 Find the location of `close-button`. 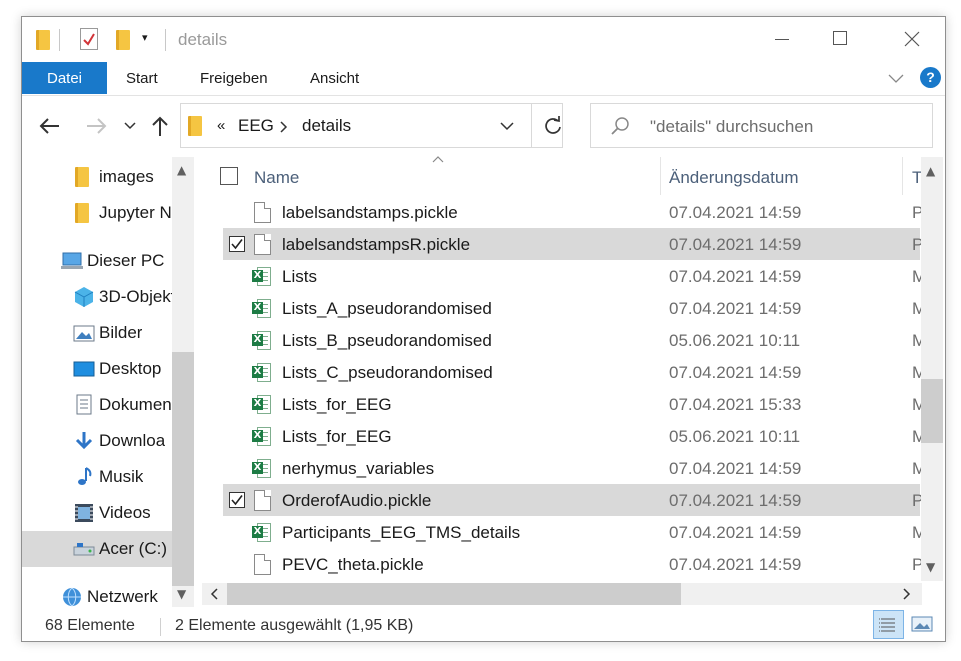

close-button is located at coordinates (912, 39).